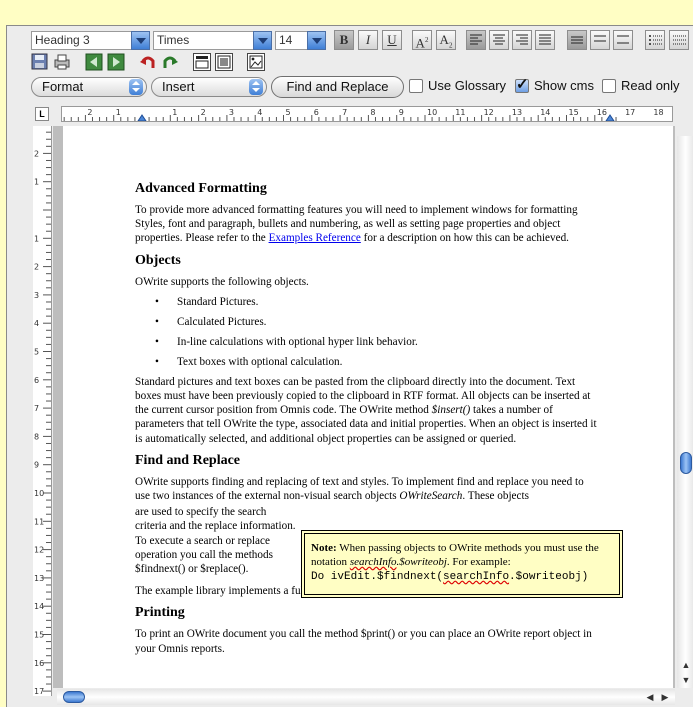  I want to click on note-code-start: Do ivEdit.$findnext(, so click(377, 577).